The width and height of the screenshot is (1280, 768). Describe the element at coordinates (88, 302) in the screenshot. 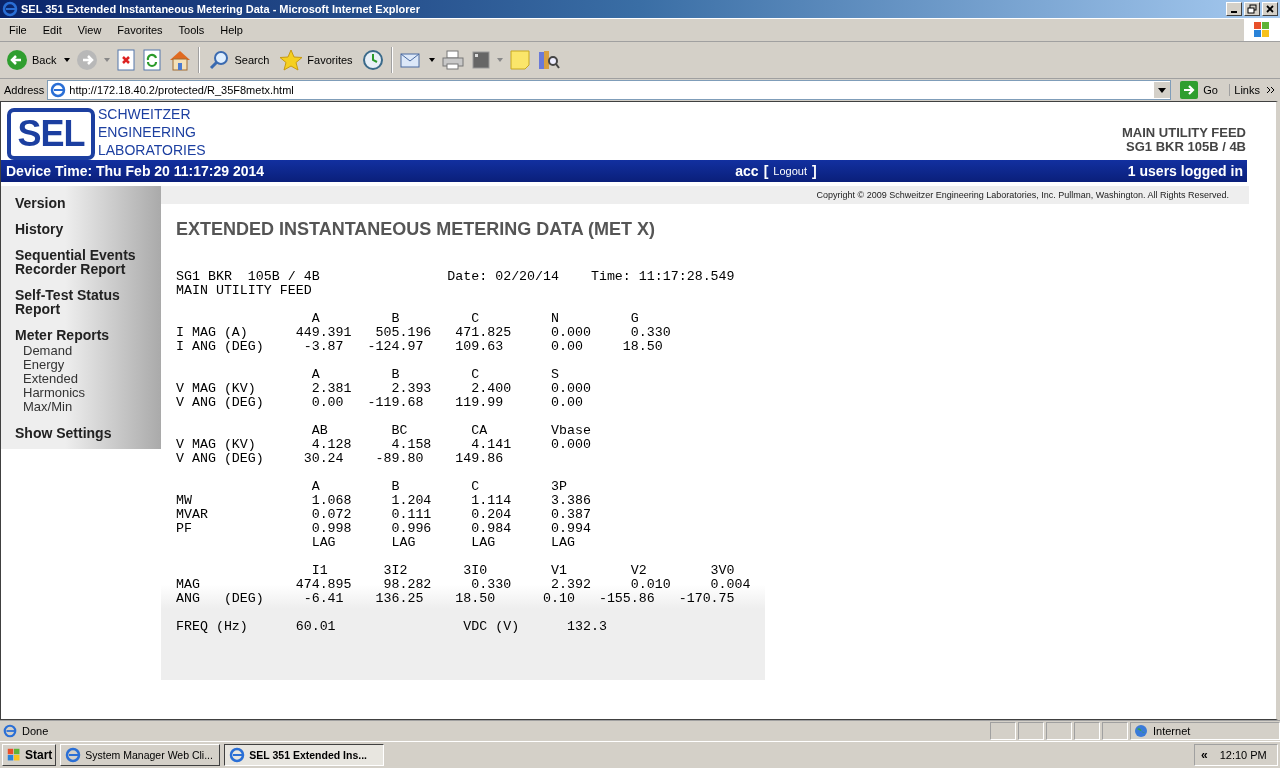

I see `nav-link: Self-Test Status Report` at that location.